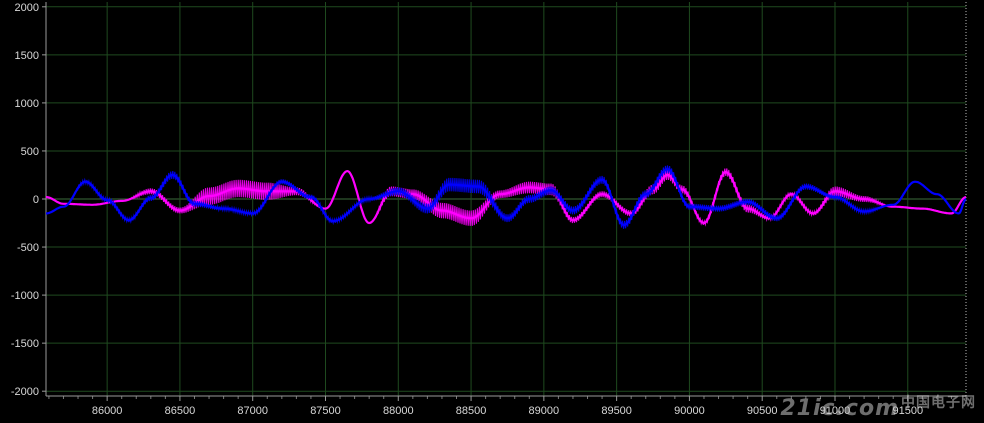 The image size is (984, 423). I want to click on x-tick-label: 90000, so click(689, 411).